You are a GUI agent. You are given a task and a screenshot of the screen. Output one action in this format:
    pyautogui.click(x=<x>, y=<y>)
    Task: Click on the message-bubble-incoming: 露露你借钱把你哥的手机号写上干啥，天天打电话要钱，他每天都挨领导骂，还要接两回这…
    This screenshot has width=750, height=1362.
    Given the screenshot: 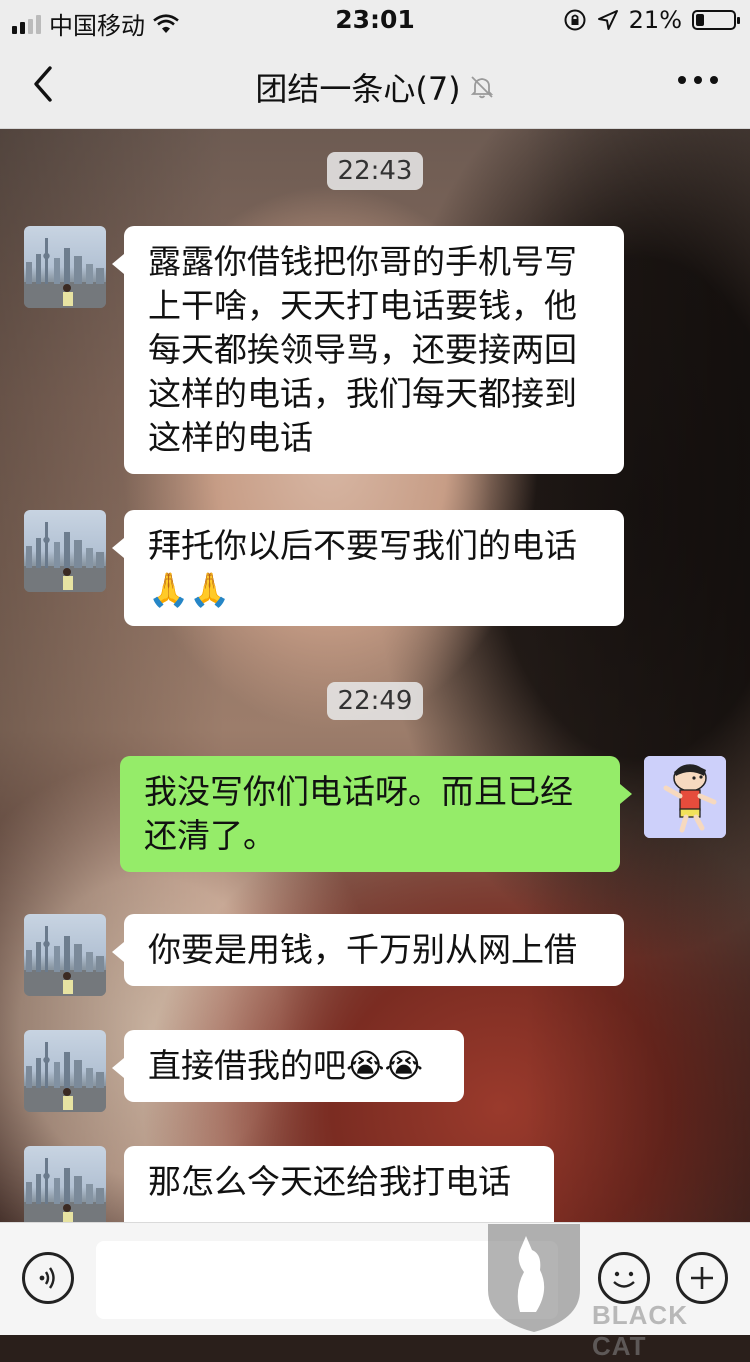 What is the action you would take?
    pyautogui.click(x=368, y=350)
    